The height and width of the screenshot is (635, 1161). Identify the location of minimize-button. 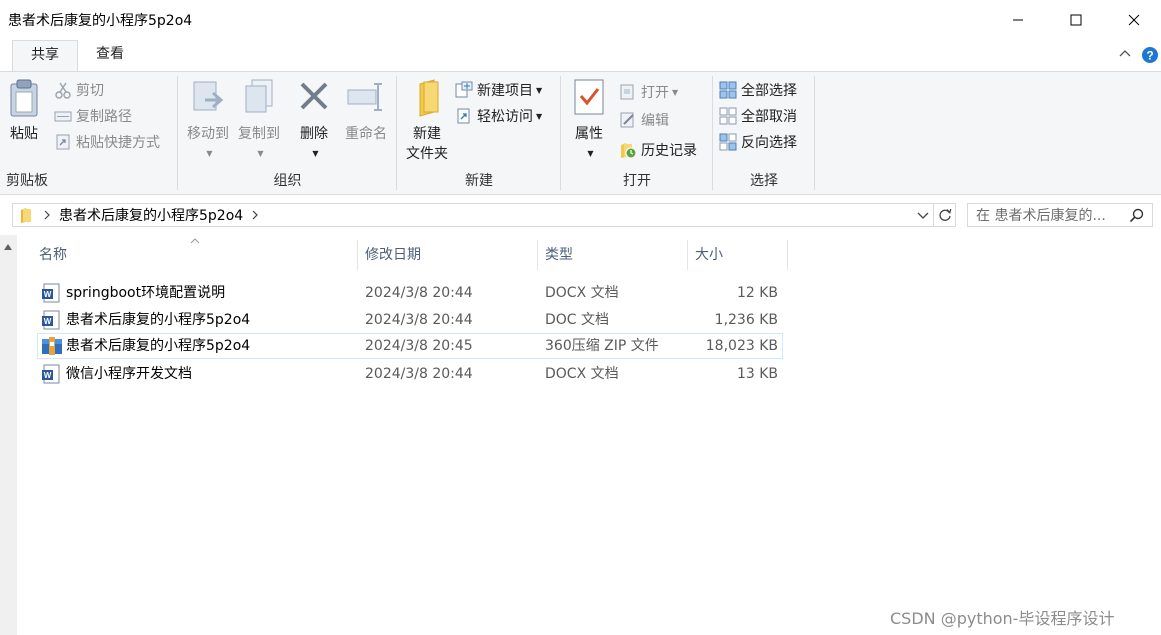
(1018, 20).